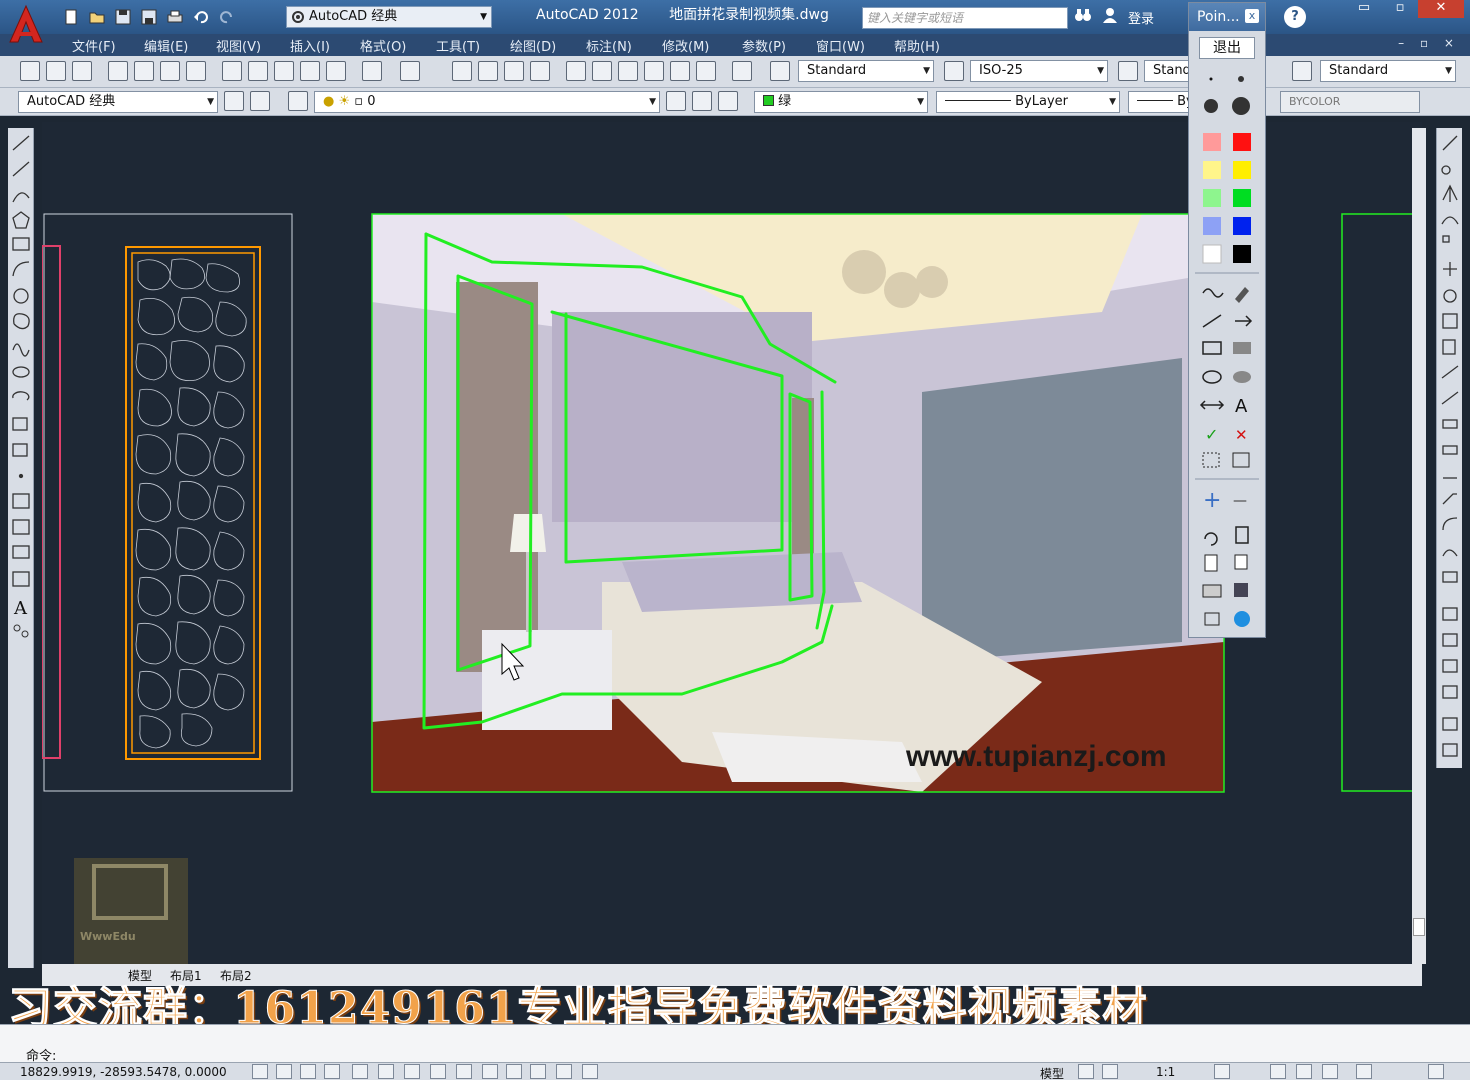 This screenshot has width=1470, height=1080. What do you see at coordinates (310, 71) in the screenshot?
I see `match-properties-icon` at bounding box center [310, 71].